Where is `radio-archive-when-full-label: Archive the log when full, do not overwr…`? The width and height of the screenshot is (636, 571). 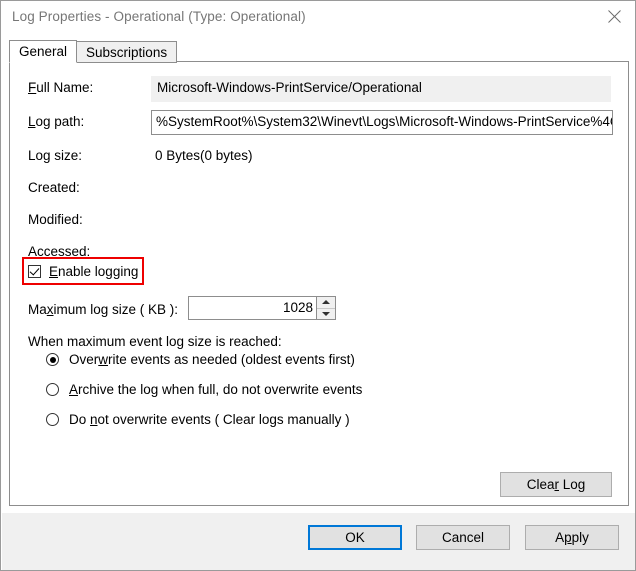 radio-archive-when-full-label: Archive the log when full, do not overwr… is located at coordinates (215, 389).